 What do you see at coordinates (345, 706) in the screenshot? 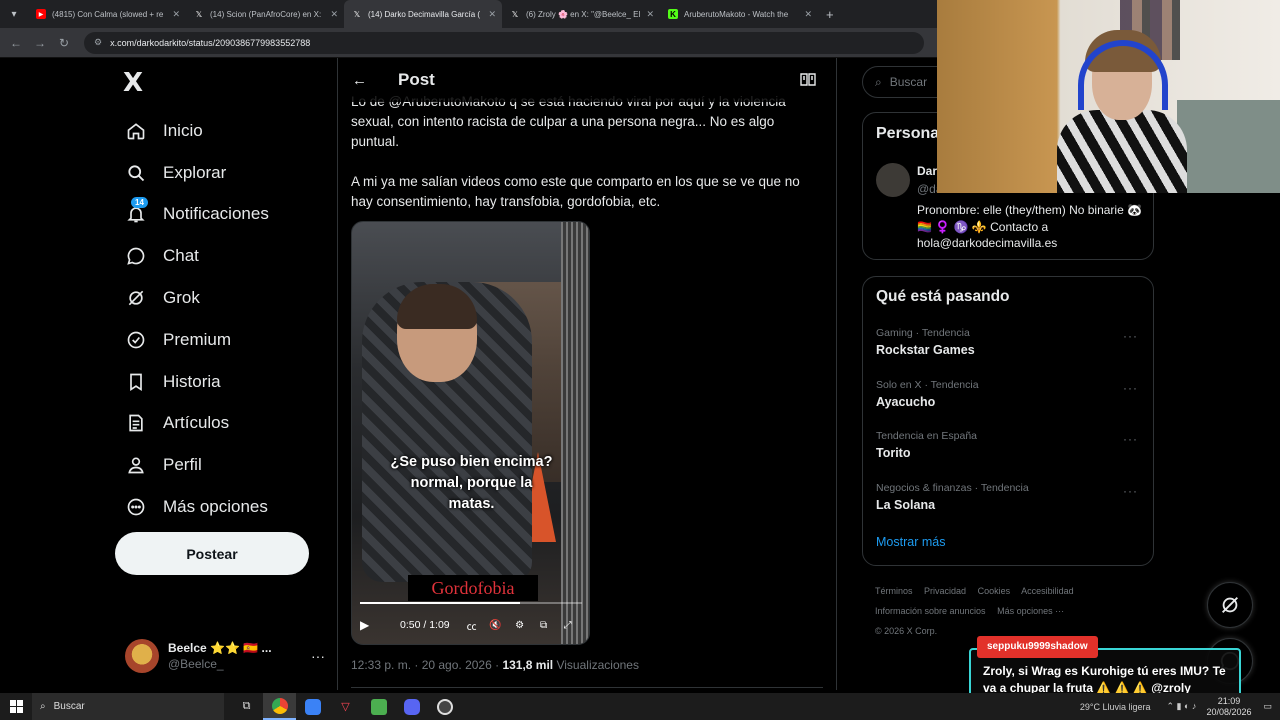
I see `valorant-icon: ▽` at bounding box center [345, 706].